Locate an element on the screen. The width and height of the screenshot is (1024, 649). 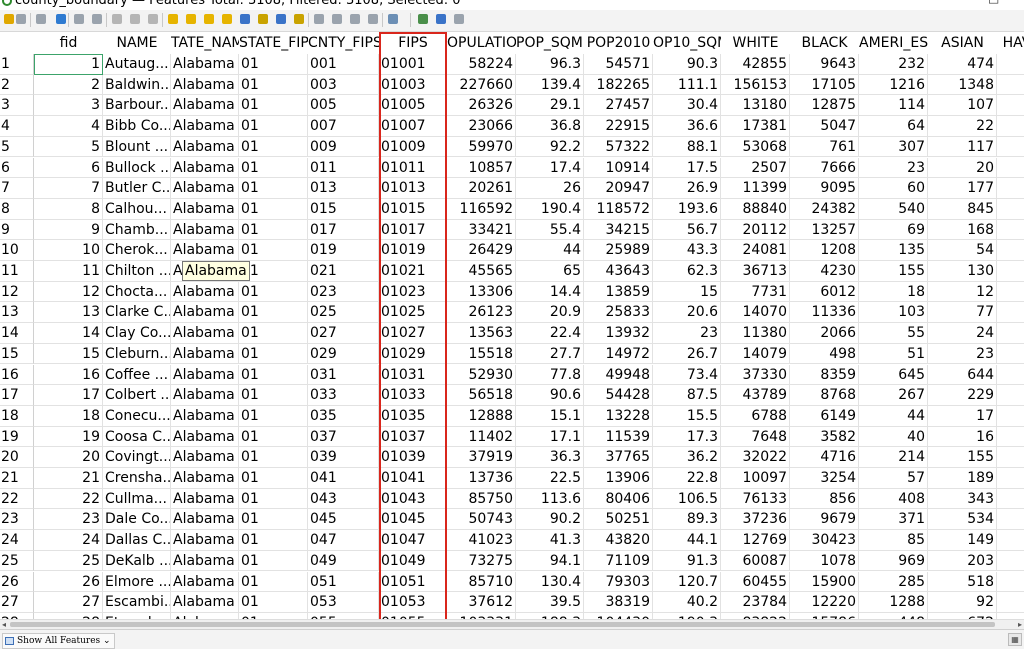
table-cell-p2010: 13859 is located at coordinates (618, 292).